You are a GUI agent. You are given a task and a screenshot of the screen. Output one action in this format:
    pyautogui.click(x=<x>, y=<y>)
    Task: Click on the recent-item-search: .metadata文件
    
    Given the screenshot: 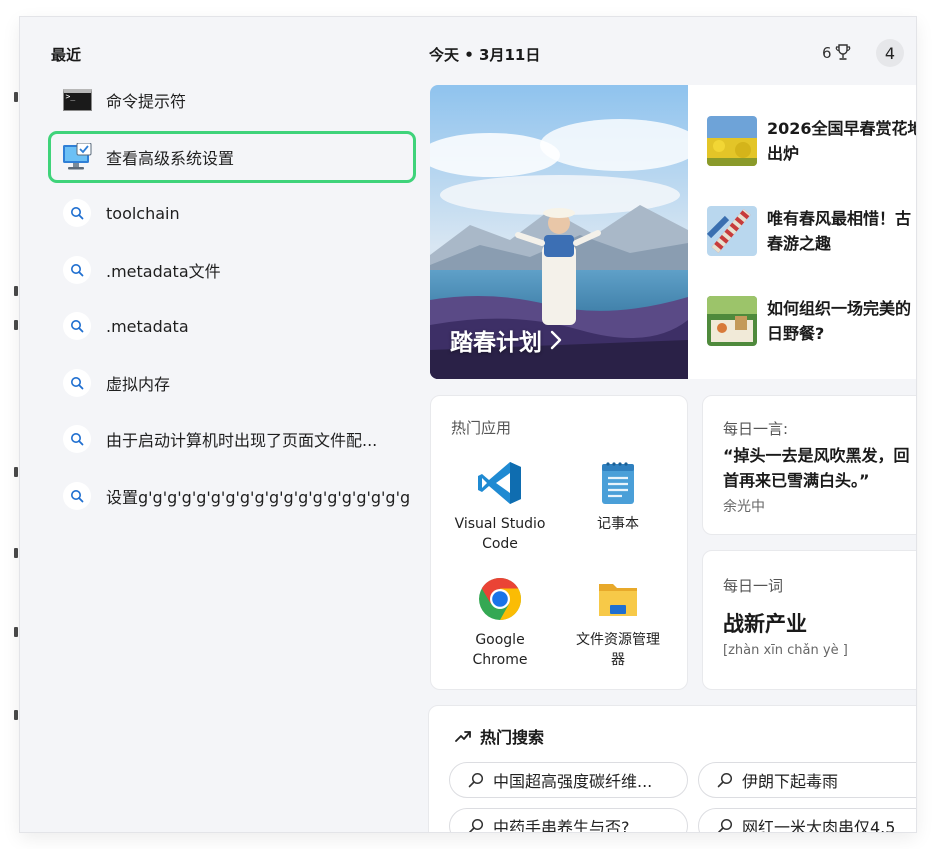 What is the action you would take?
    pyautogui.click(x=232, y=270)
    